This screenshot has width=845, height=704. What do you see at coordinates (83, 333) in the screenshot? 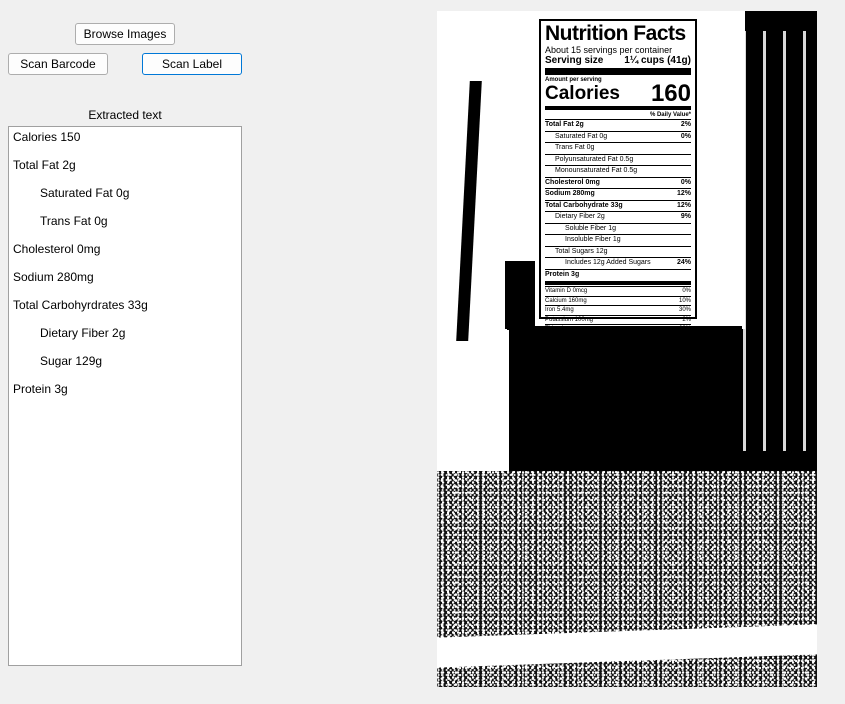
I see `extracted-line: Dietary Fiber 2g` at bounding box center [83, 333].